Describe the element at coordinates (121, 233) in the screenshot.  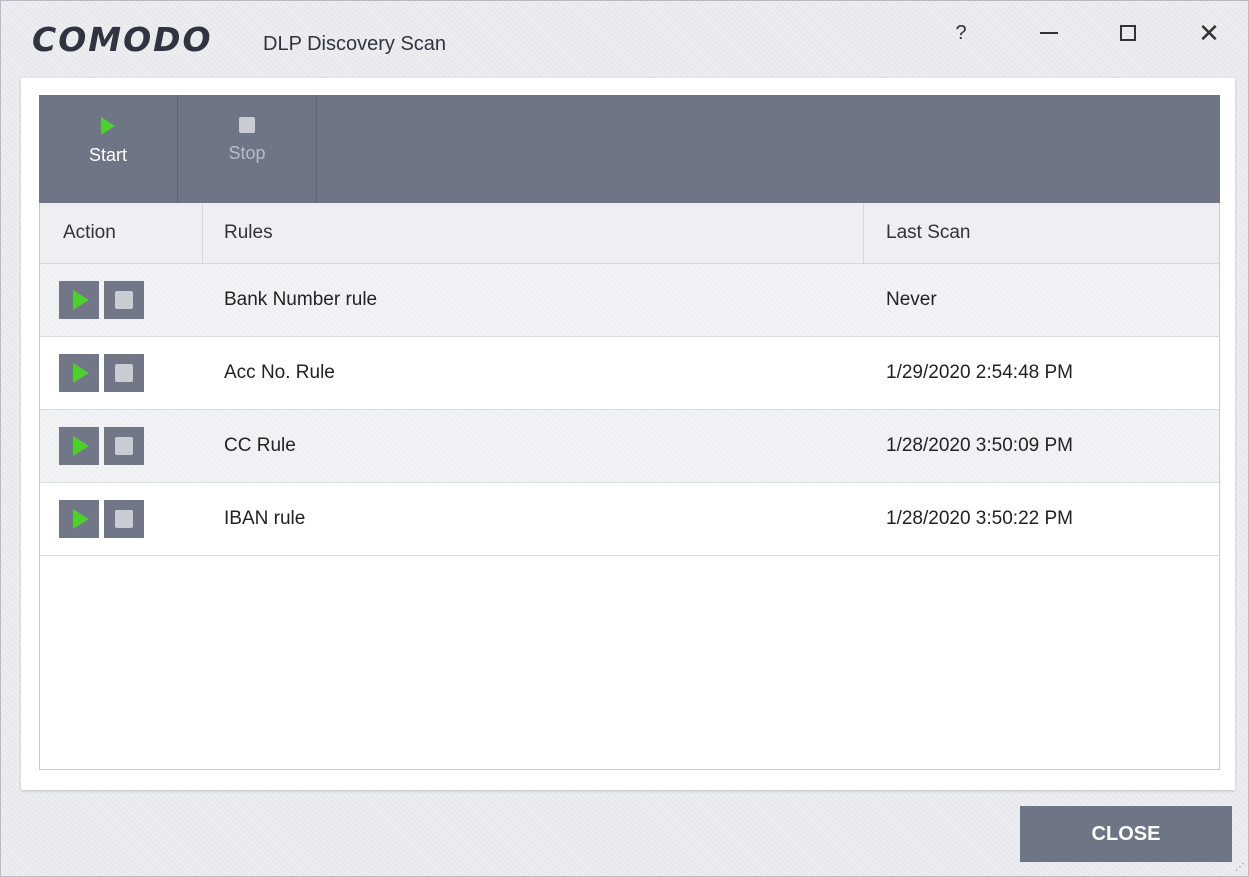
I see `column-header-action: Action` at that location.